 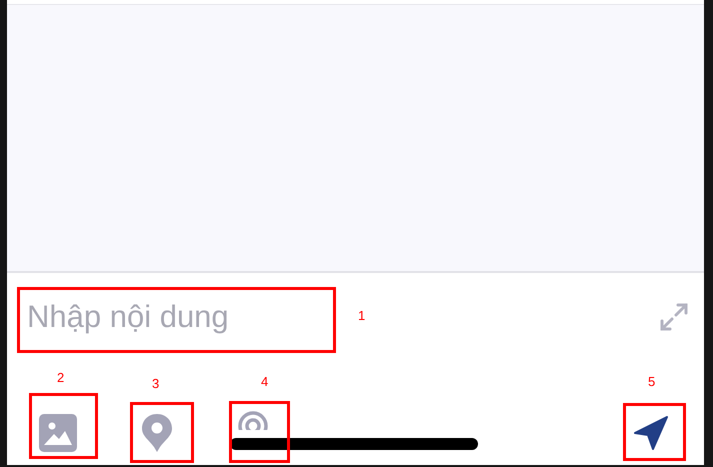 I want to click on expand-icon, so click(x=674, y=317).